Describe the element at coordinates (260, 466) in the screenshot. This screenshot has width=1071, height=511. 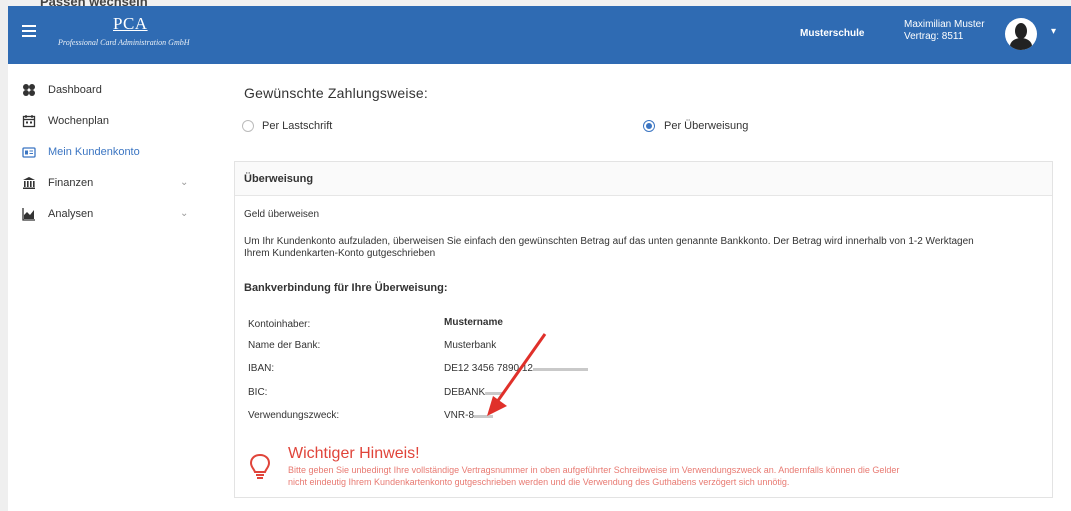
I see `lightbulb-icon` at that location.